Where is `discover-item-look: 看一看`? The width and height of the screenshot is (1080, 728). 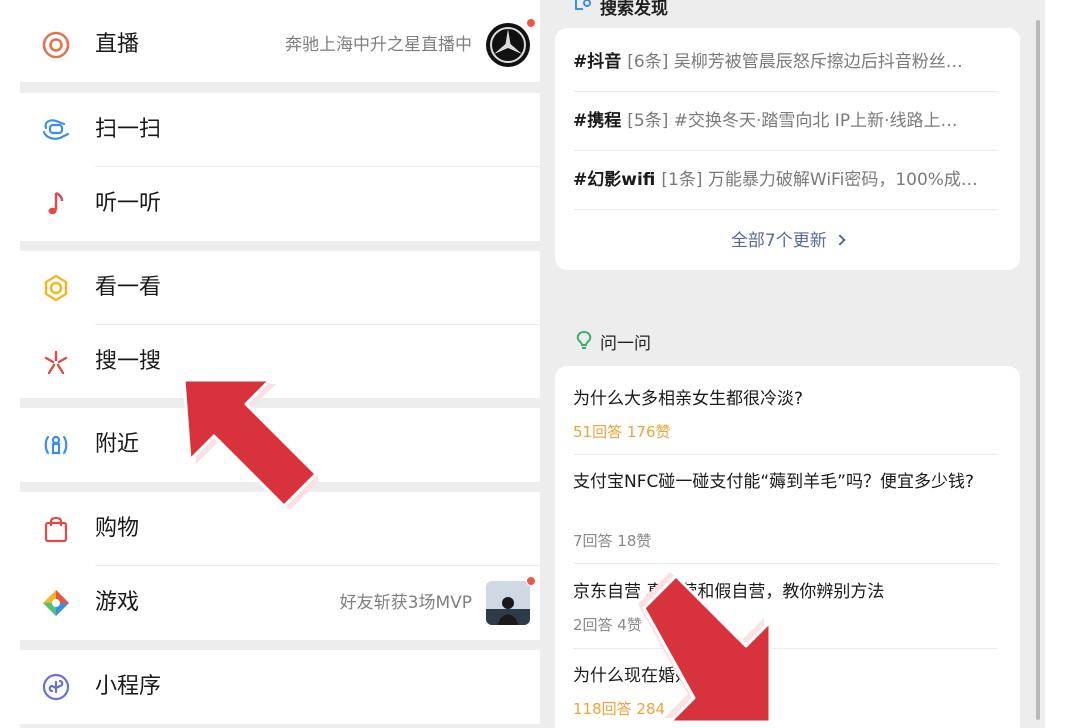 discover-item-look: 看一看 is located at coordinates (280, 288).